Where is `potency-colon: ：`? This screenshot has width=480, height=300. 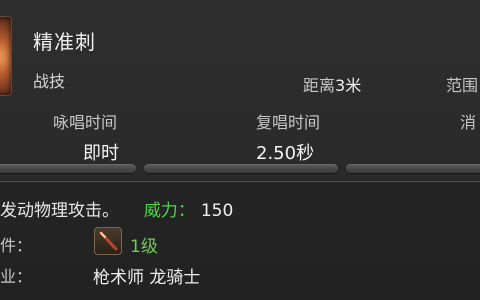 potency-colon: ： is located at coordinates (186, 211).